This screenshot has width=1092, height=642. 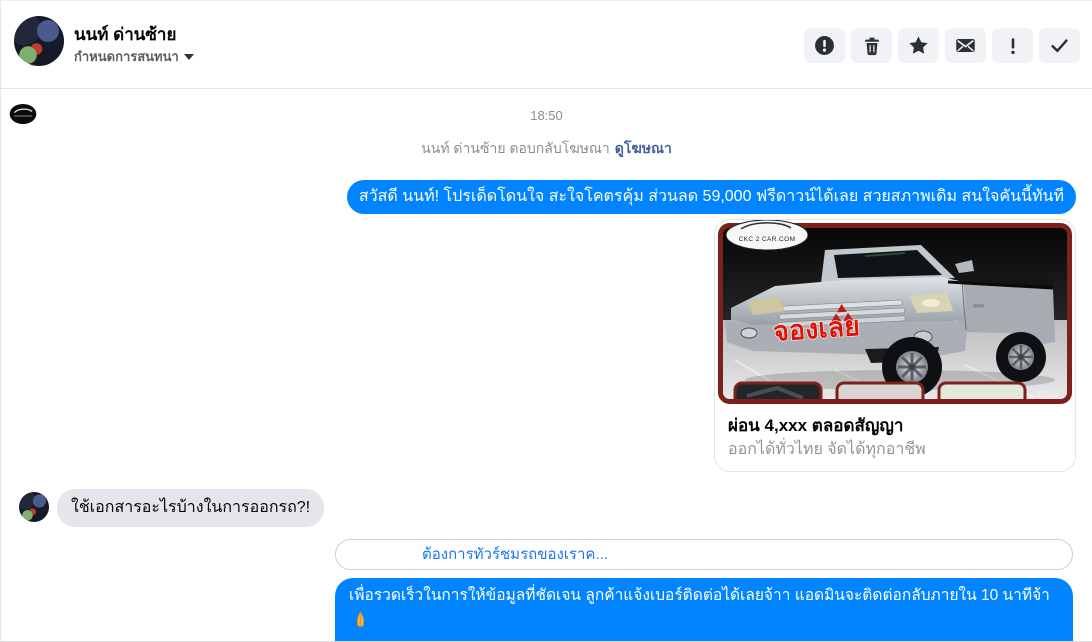 I want to click on ad-reply-text: นนท์ ด่านซ้าย ตอบกลับโฆษณา, so click(x=515, y=148).